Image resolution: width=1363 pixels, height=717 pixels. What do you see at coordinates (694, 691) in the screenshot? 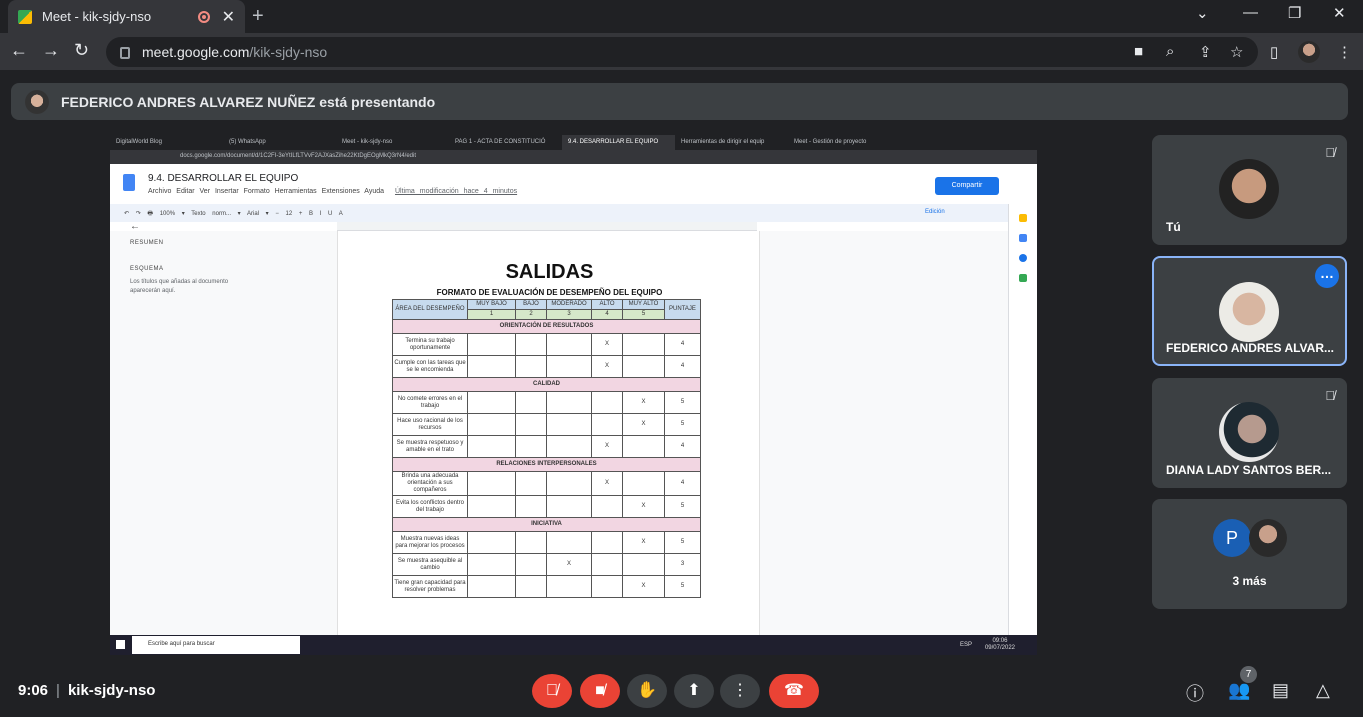
I see `present-button: ⬆` at bounding box center [694, 691].